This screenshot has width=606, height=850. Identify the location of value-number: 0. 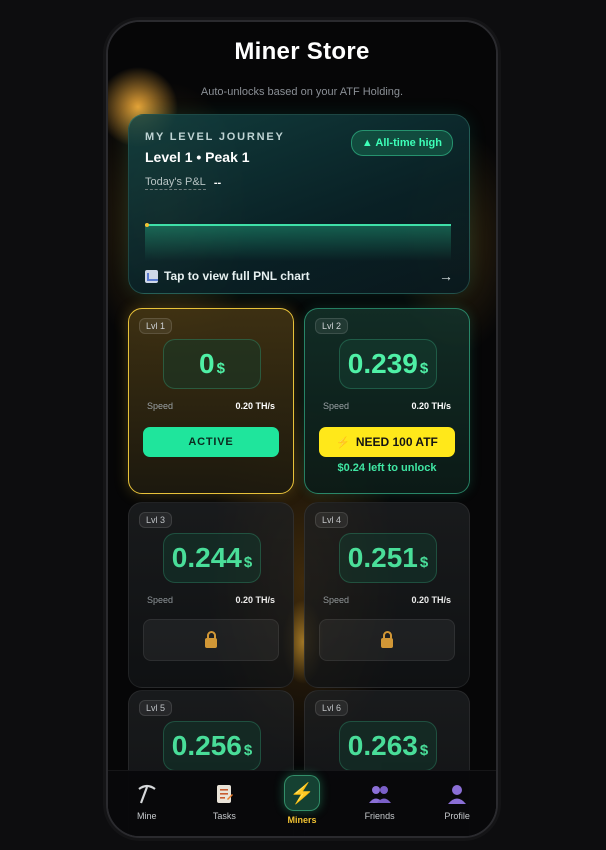
(207, 363).